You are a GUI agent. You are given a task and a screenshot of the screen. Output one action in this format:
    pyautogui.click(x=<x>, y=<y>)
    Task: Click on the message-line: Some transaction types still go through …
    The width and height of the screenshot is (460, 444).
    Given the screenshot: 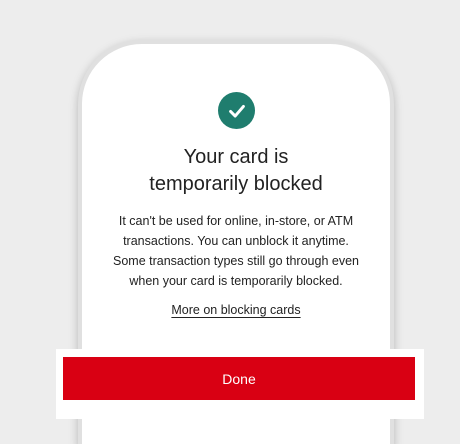 What is the action you would take?
    pyautogui.click(x=236, y=261)
    